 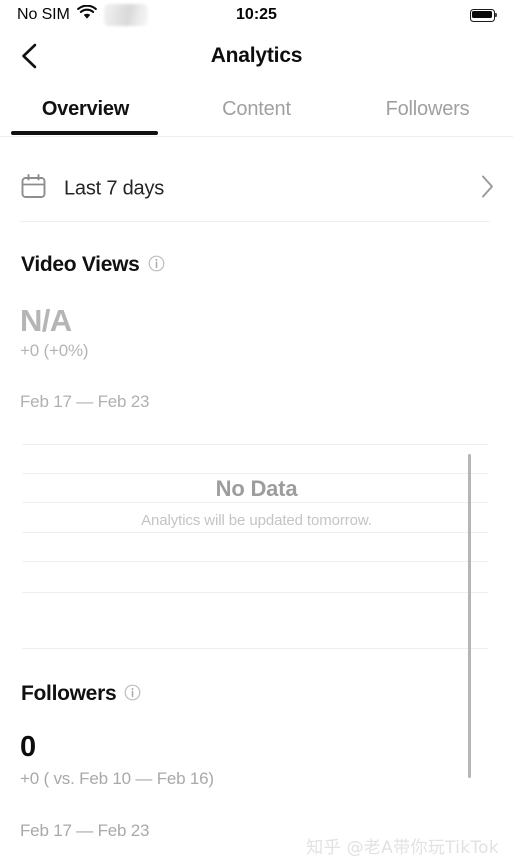 What do you see at coordinates (255, 221) in the screenshot?
I see `date-range-divider` at bounding box center [255, 221].